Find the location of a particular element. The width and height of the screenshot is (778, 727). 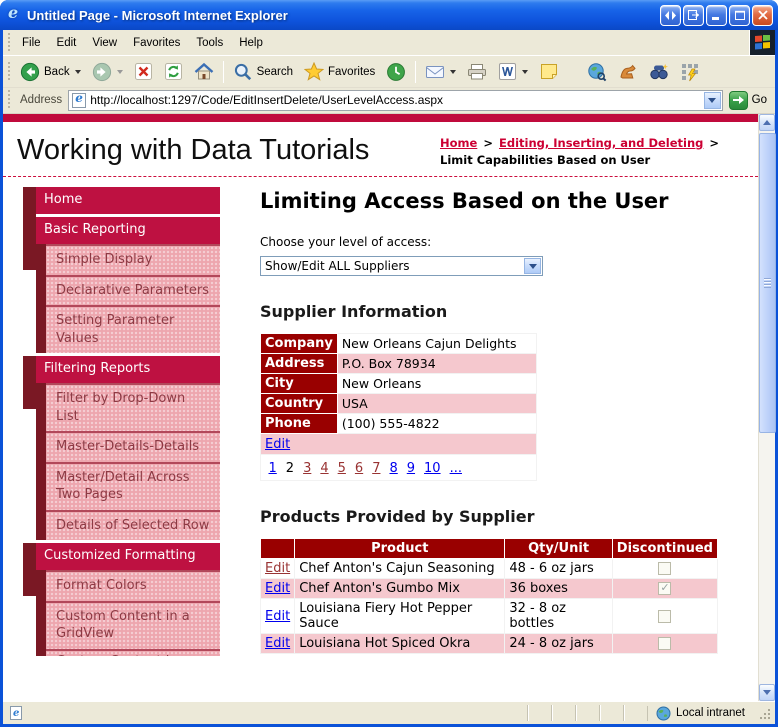

product-cell: Louisiana Hot Spiced Okra is located at coordinates (400, 644).